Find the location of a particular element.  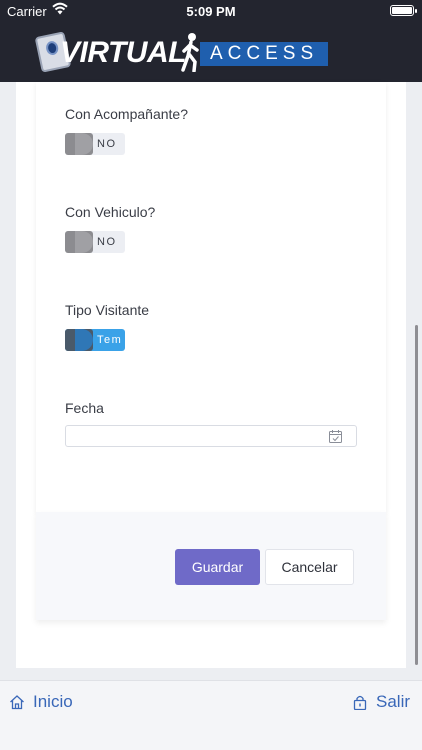

lock-icon is located at coordinates (360, 702).